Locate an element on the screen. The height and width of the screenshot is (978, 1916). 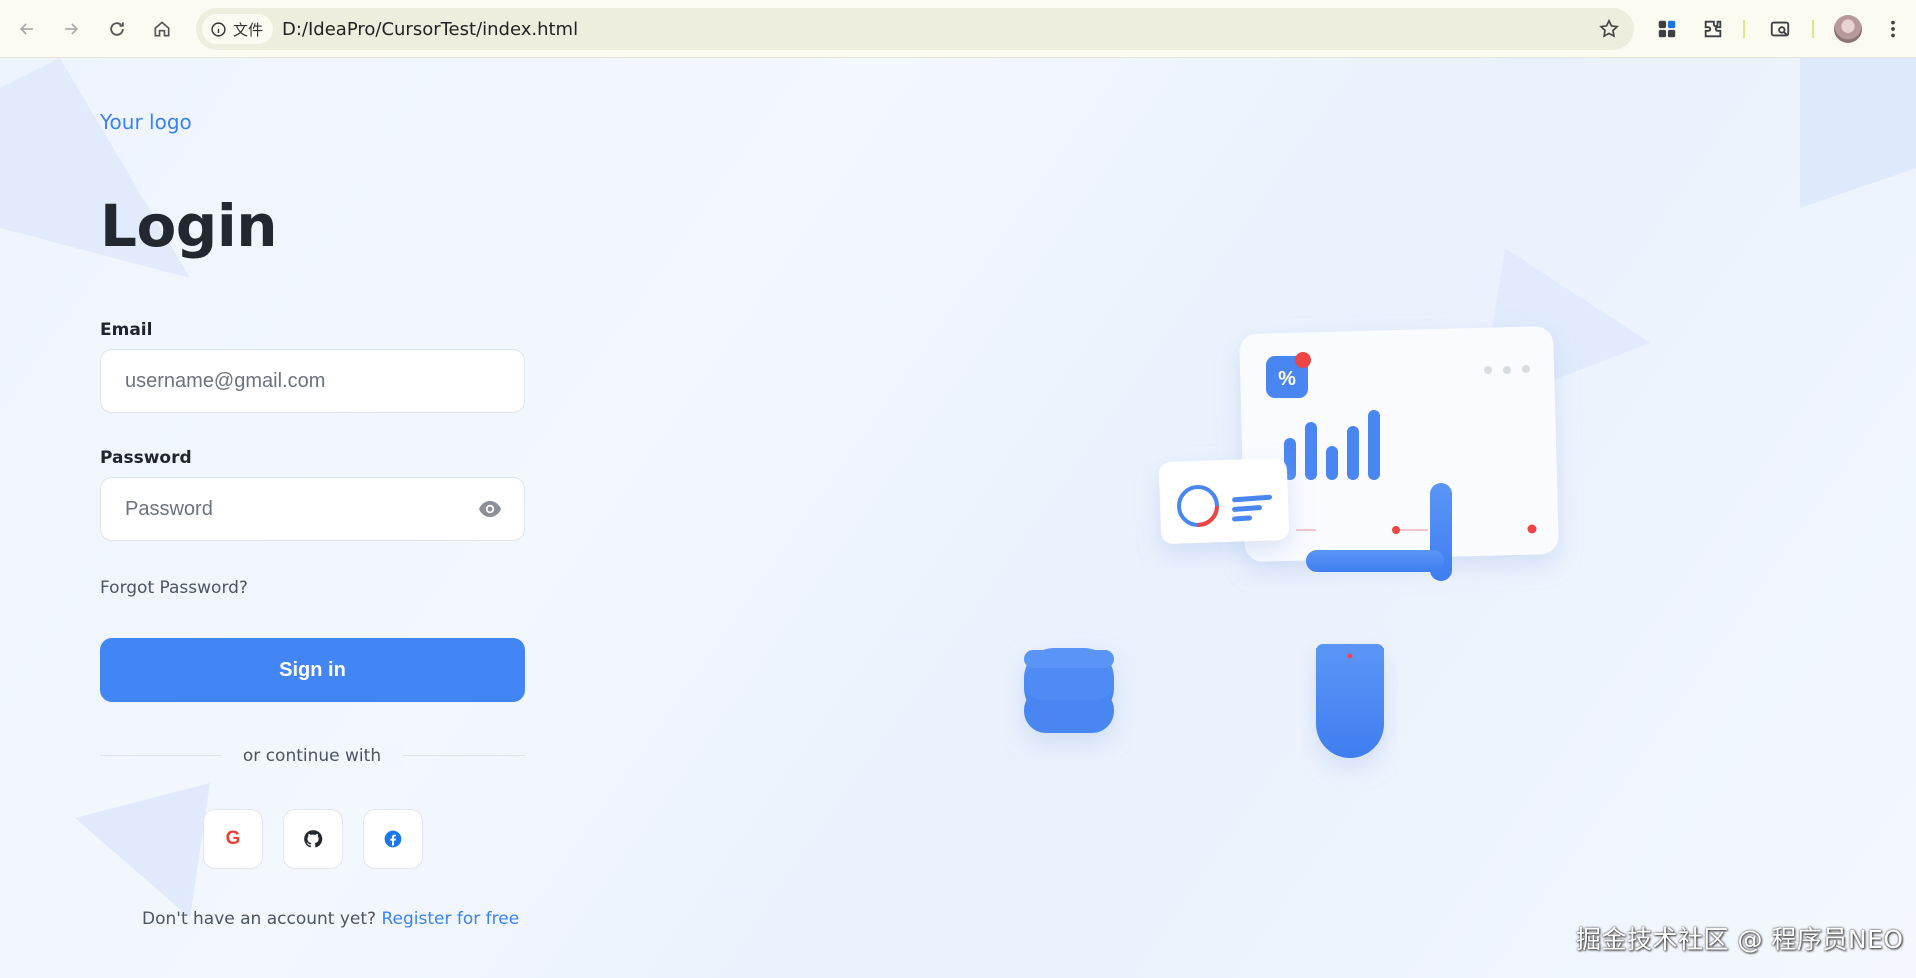
github-login-button is located at coordinates (313, 839).